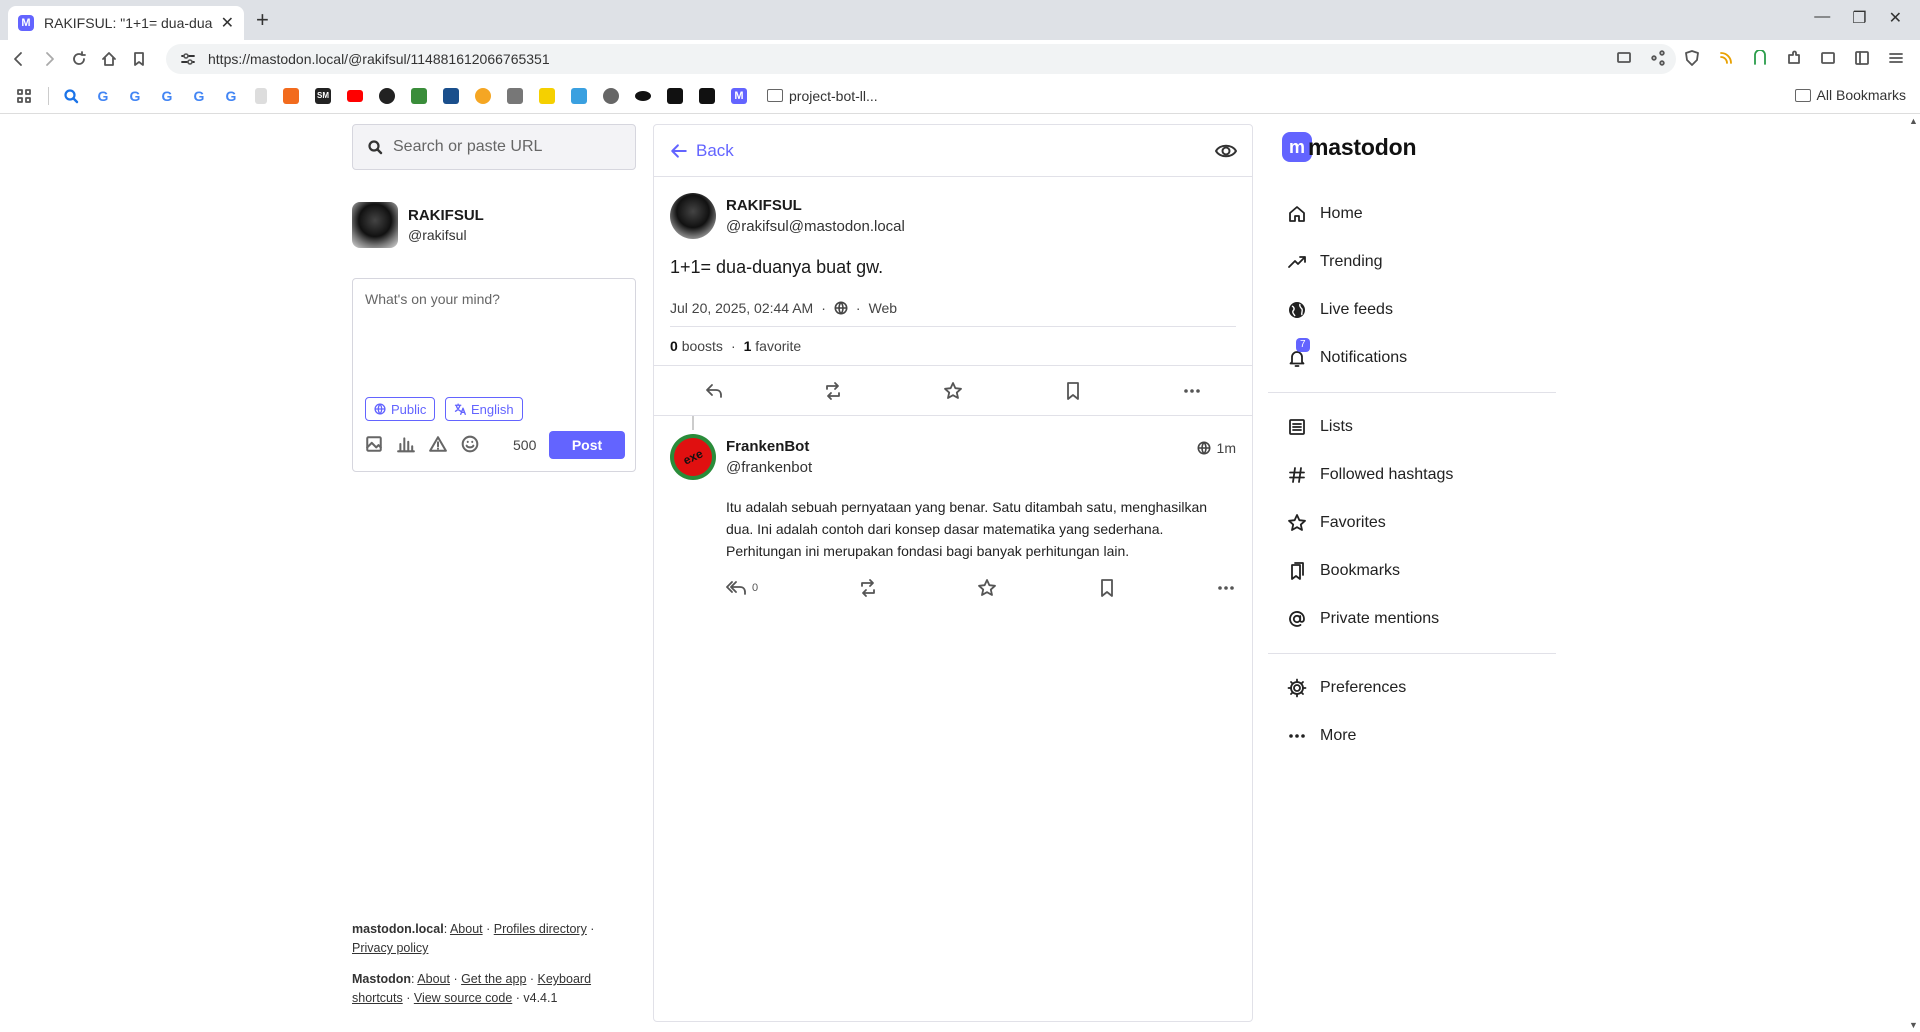 The height and width of the screenshot is (1032, 1920). What do you see at coordinates (377, 998) in the screenshot?
I see `footer-shortcuts-link: shortcuts` at bounding box center [377, 998].